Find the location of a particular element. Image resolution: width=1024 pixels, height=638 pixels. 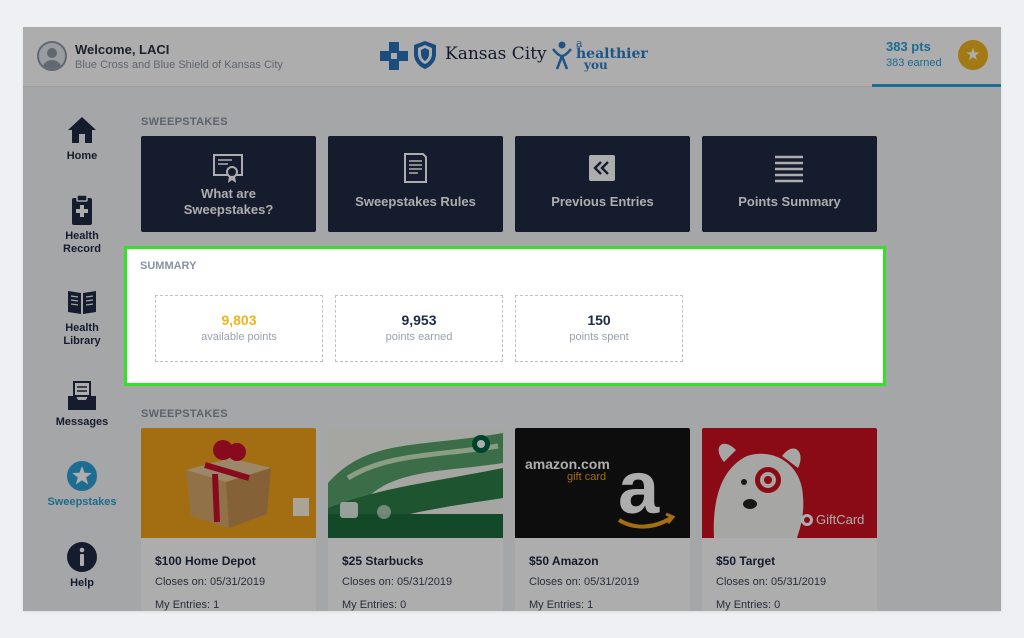

brand-logo: Kansas City a healthier you is located at coordinates (515, 56).